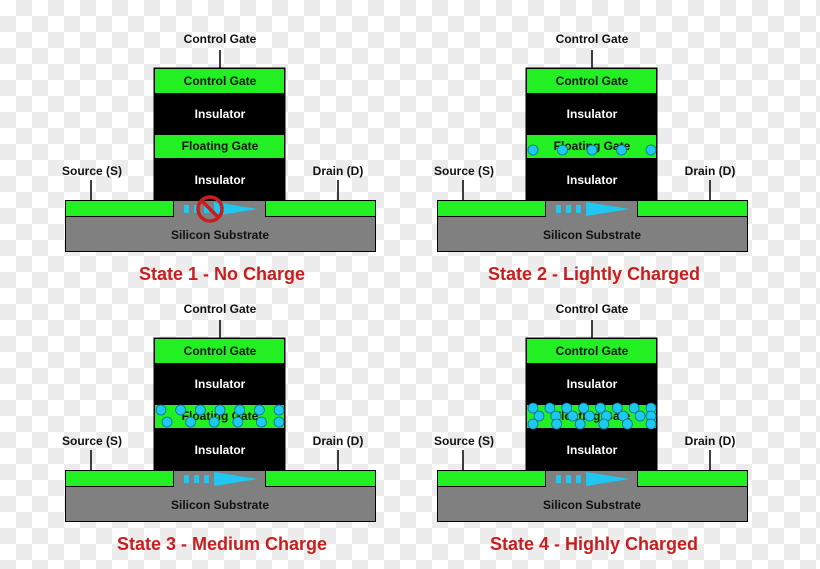 The width and height of the screenshot is (820, 569). I want to click on state-title: State 1 - No Charge, so click(222, 274).